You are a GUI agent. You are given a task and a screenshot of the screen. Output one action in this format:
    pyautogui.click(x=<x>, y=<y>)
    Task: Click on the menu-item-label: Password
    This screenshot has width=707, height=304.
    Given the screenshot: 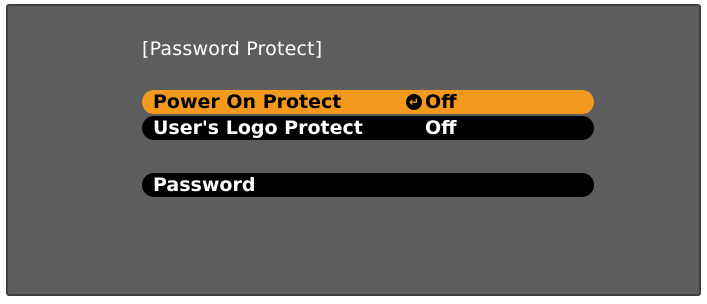 What is the action you would take?
    pyautogui.click(x=204, y=185)
    